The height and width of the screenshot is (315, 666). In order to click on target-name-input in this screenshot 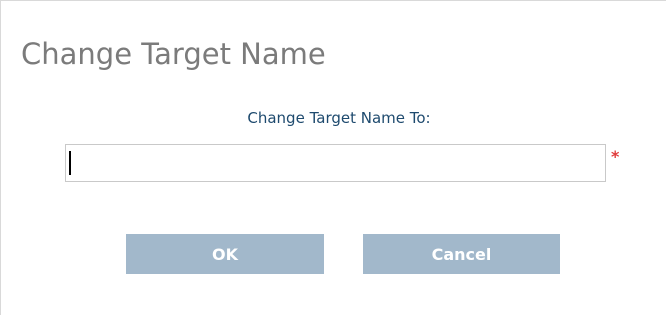, I will do `click(335, 163)`.